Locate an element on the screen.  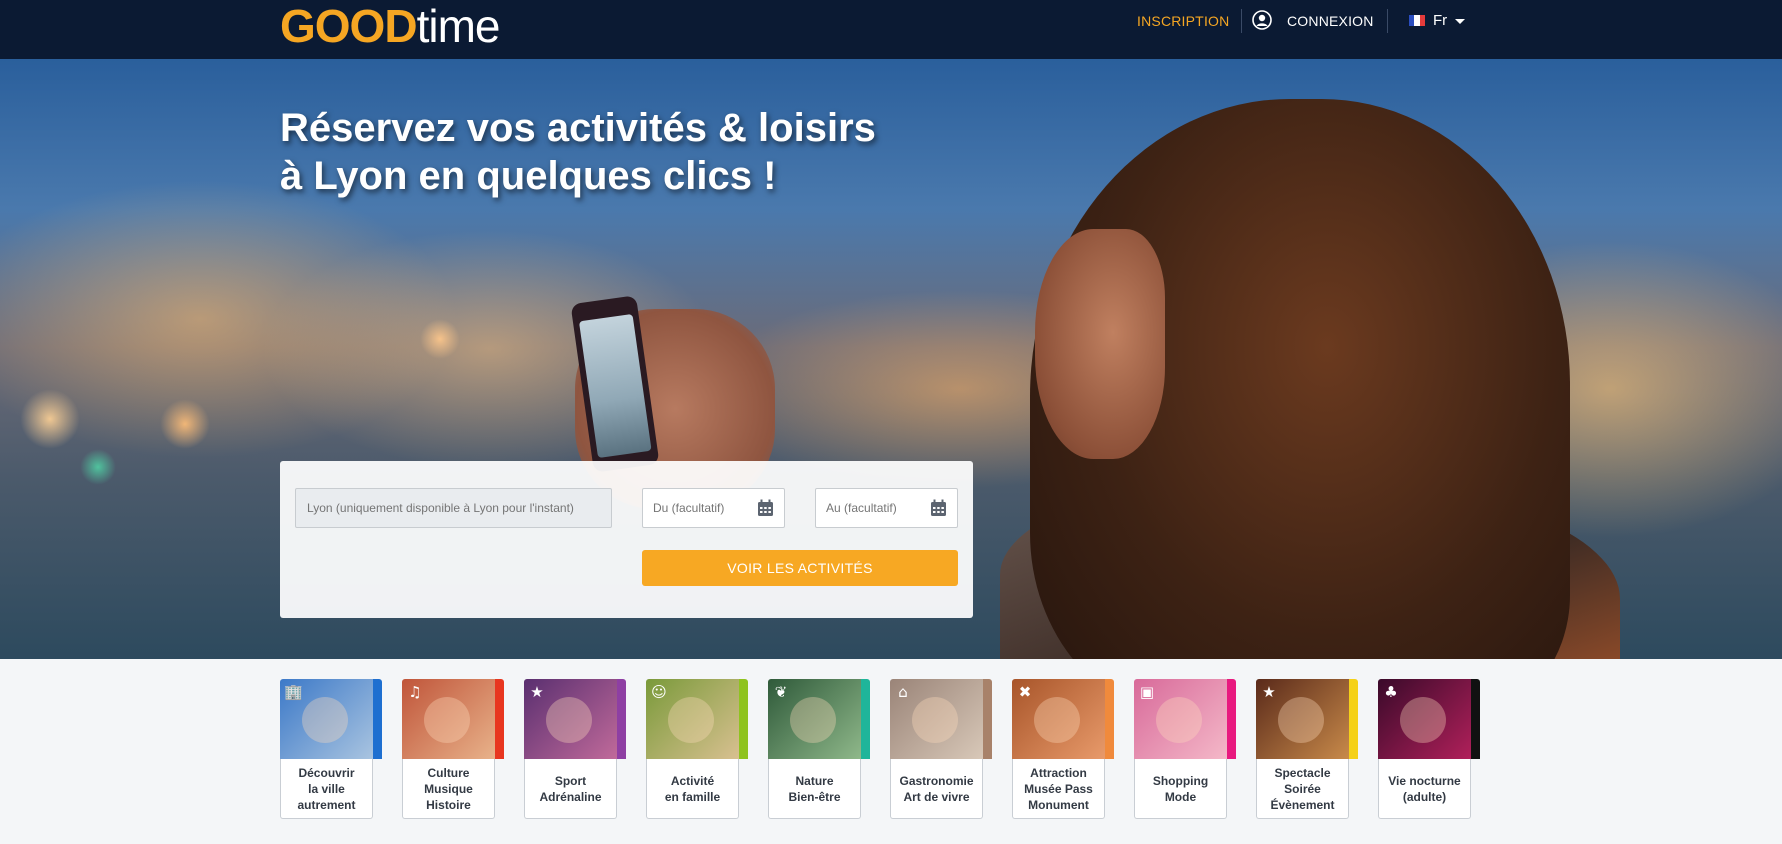
category-label: Sport Adrénaline is located at coordinates (570, 789).